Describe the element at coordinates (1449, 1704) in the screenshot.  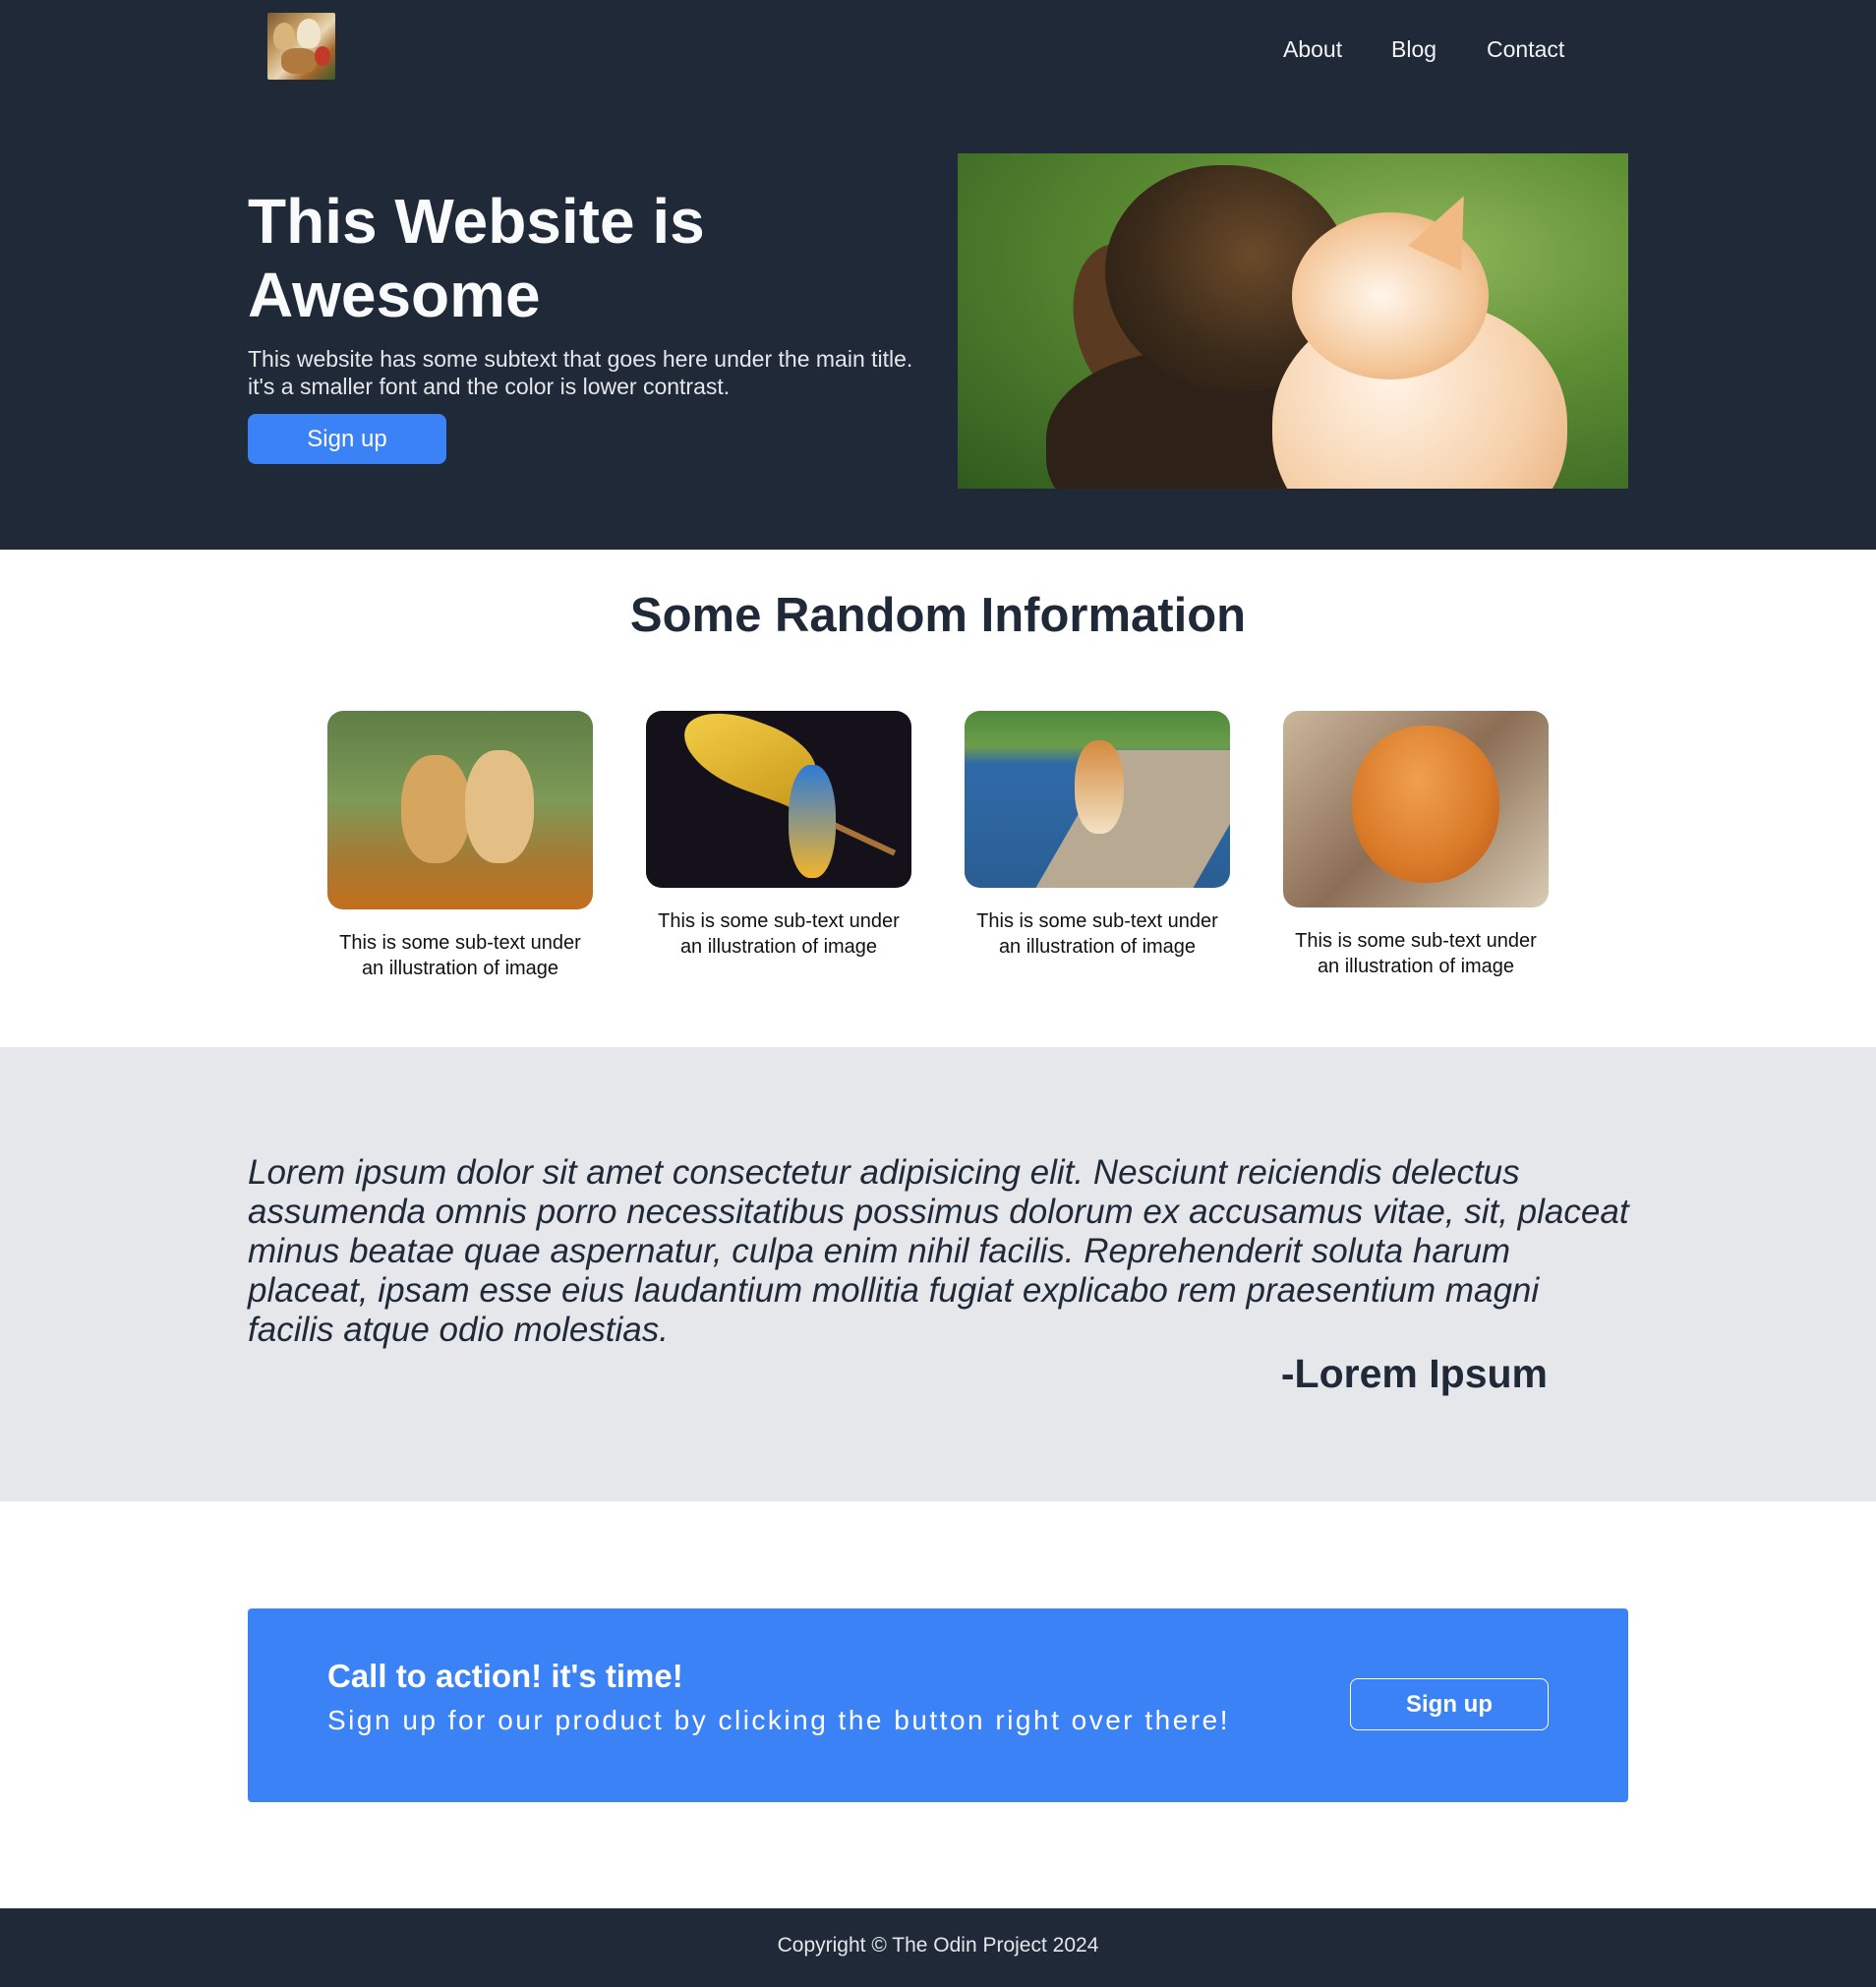
I see `cta-signup-button: Sign up` at that location.